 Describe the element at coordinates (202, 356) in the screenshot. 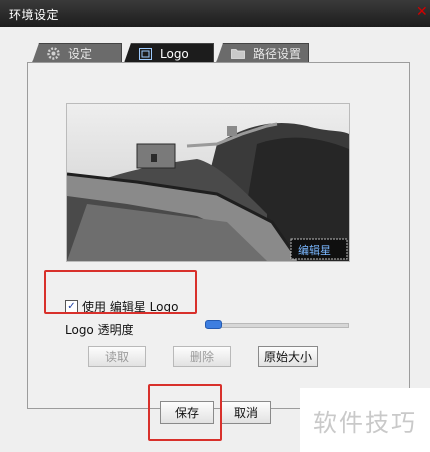

I see `delete-button: 删除` at that location.